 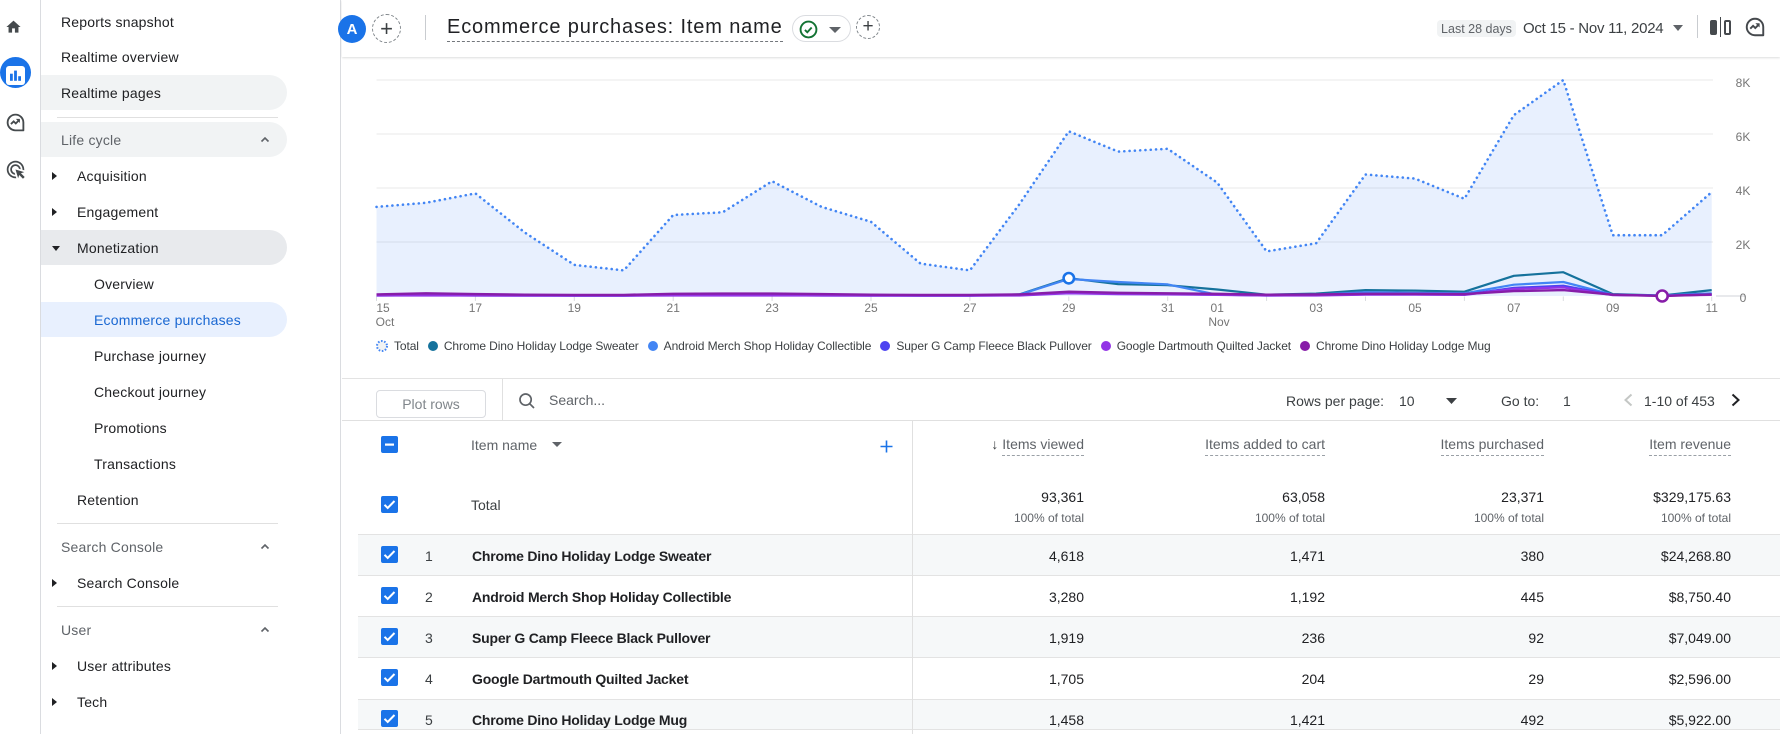 What do you see at coordinates (575, 308) in the screenshot?
I see `svg-text: 19` at bounding box center [575, 308].